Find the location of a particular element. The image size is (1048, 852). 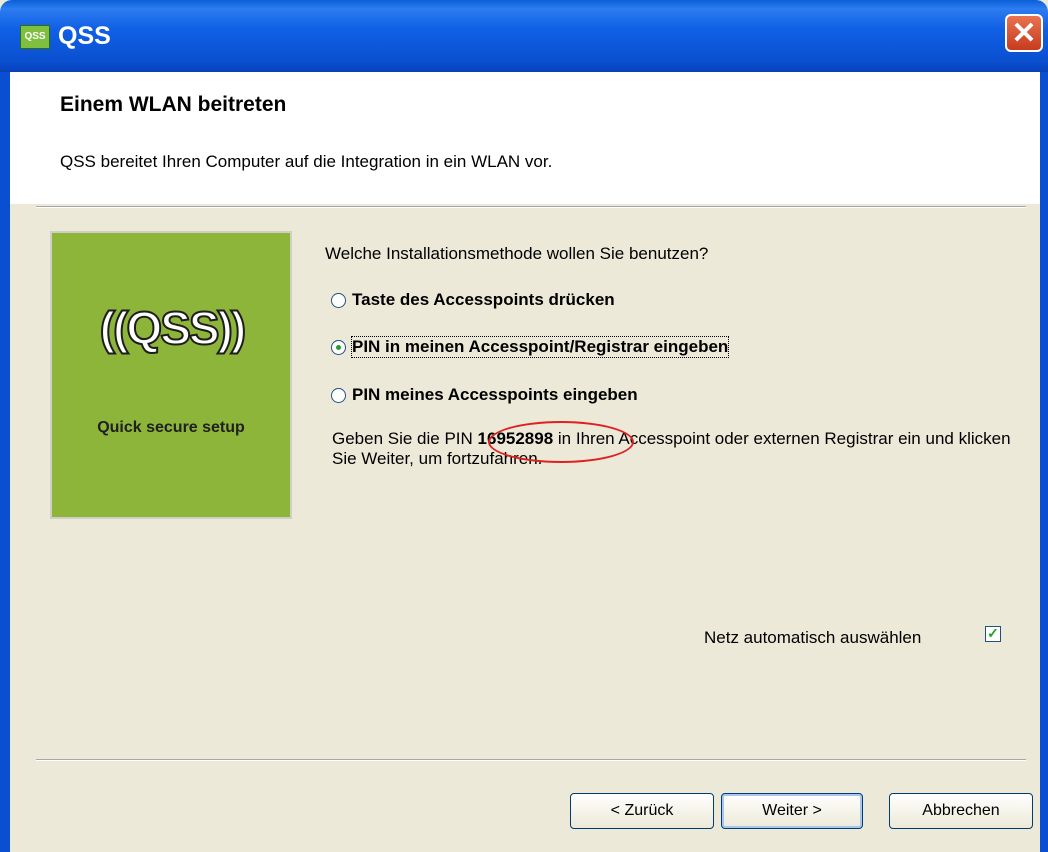

info-text-before: Geben Sie die PIN is located at coordinates (405, 438).